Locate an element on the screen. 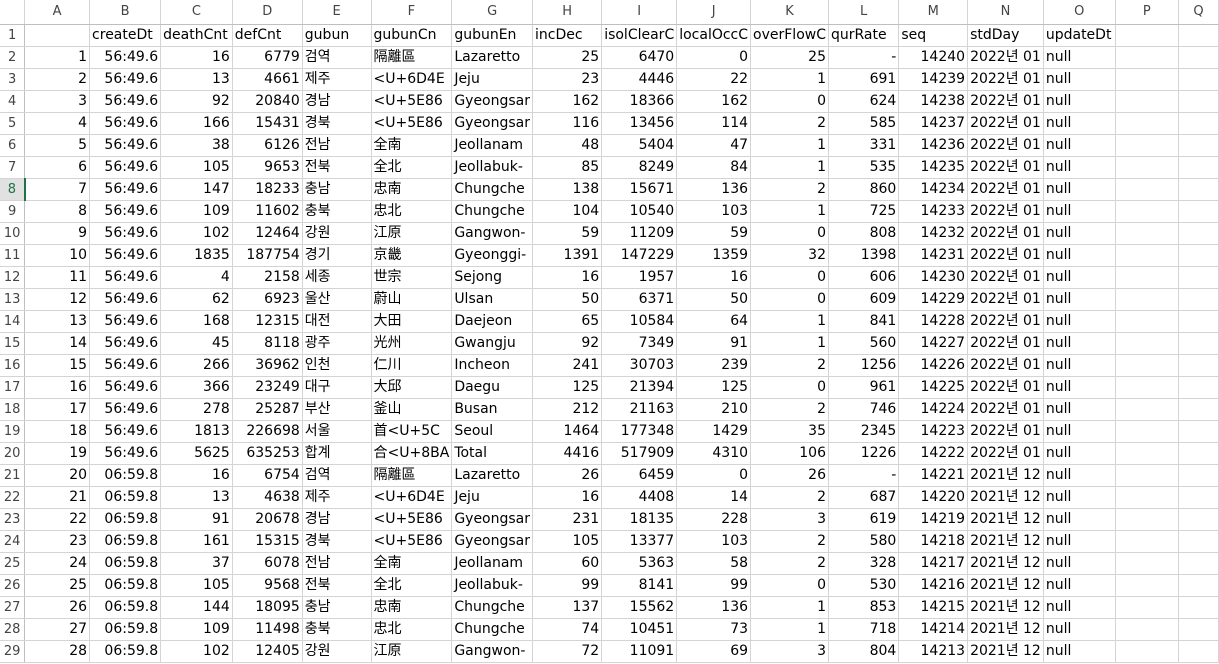 Image resolution: width=1219 pixels, height=664 pixels. cell: Total is located at coordinates (492, 453).